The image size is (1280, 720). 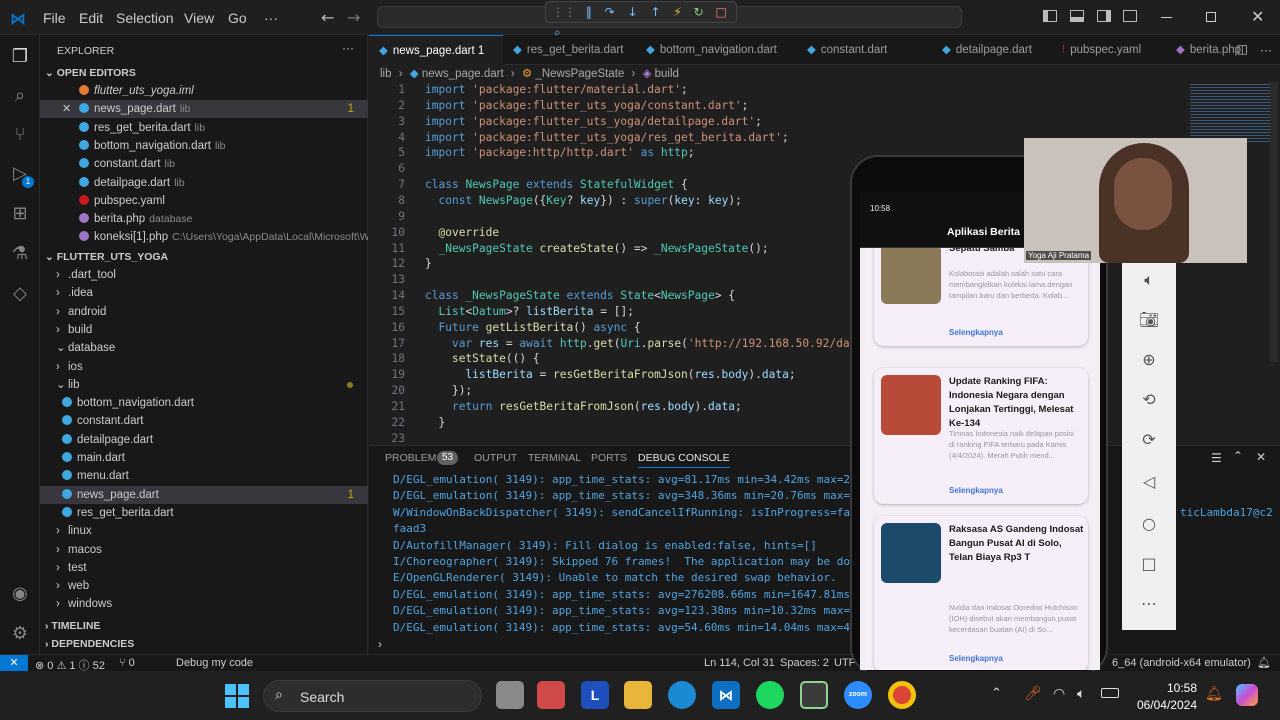 What do you see at coordinates (127, 663) in the screenshot?
I see `status-ports: ⑂ 0` at bounding box center [127, 663].